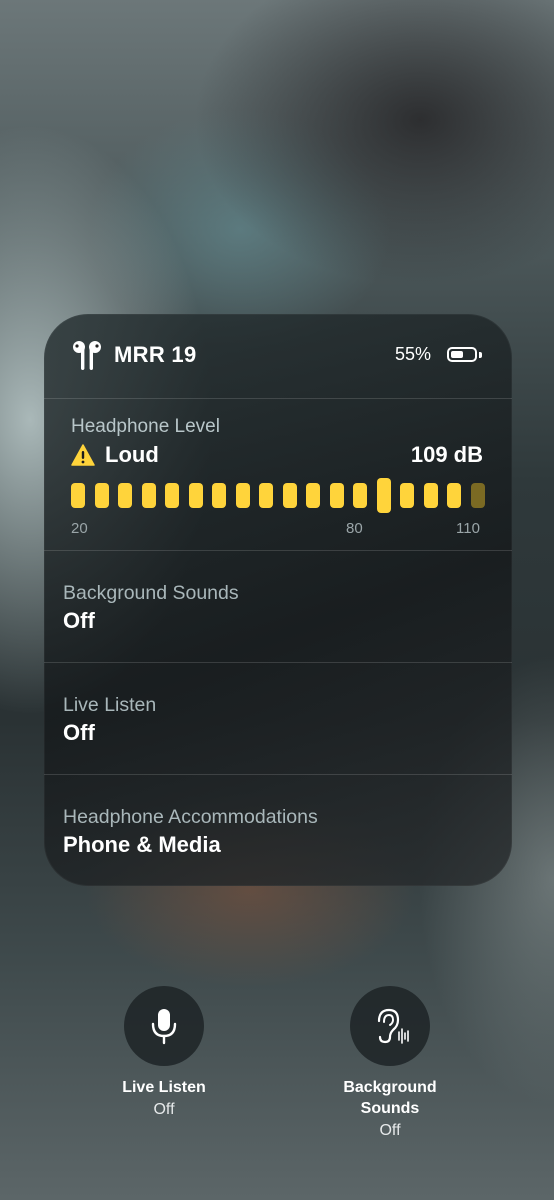 The height and width of the screenshot is (1200, 554). I want to click on airpods-icon, so click(87, 355).